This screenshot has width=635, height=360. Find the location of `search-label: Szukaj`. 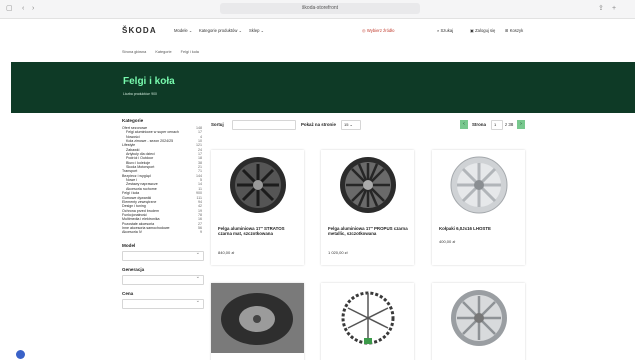

search-label: Szukaj is located at coordinates (447, 30).